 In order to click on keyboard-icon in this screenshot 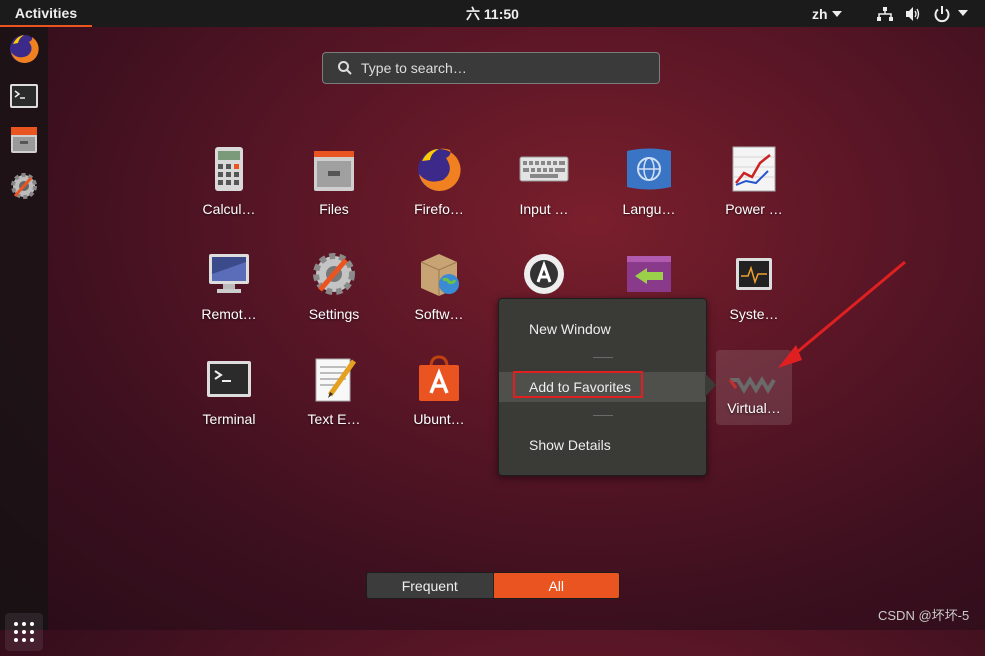, I will do `click(544, 169)`.